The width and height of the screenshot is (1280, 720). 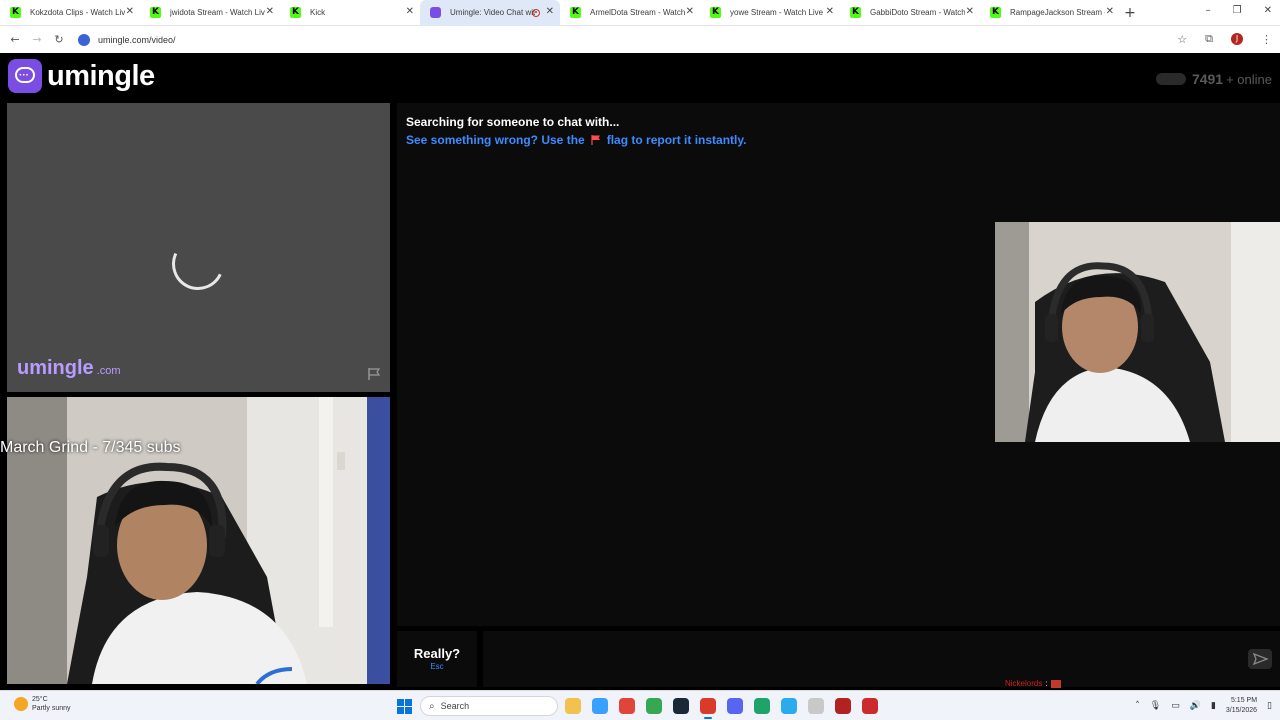 I want to click on send-button, so click(x=1260, y=659).